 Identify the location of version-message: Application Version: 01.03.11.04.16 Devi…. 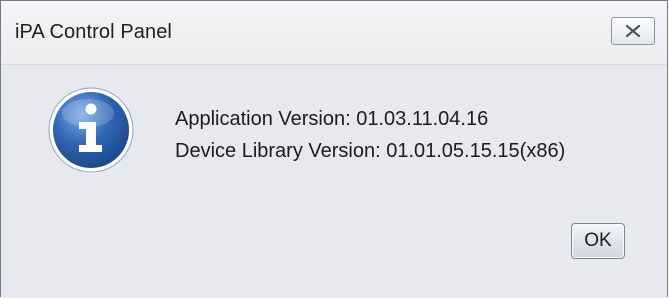
(370, 135).